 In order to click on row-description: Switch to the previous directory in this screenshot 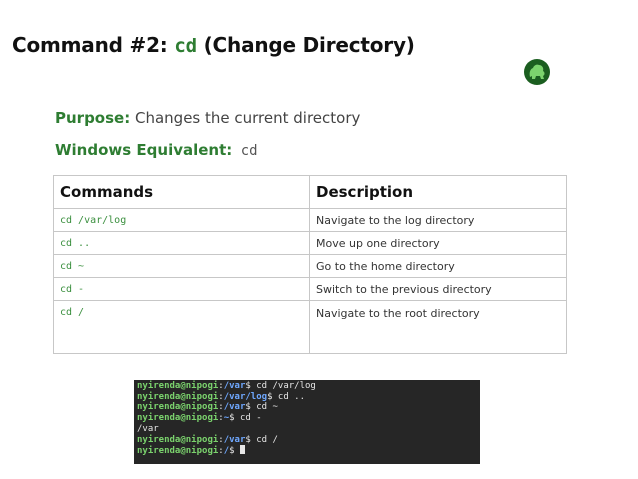, I will do `click(438, 289)`.